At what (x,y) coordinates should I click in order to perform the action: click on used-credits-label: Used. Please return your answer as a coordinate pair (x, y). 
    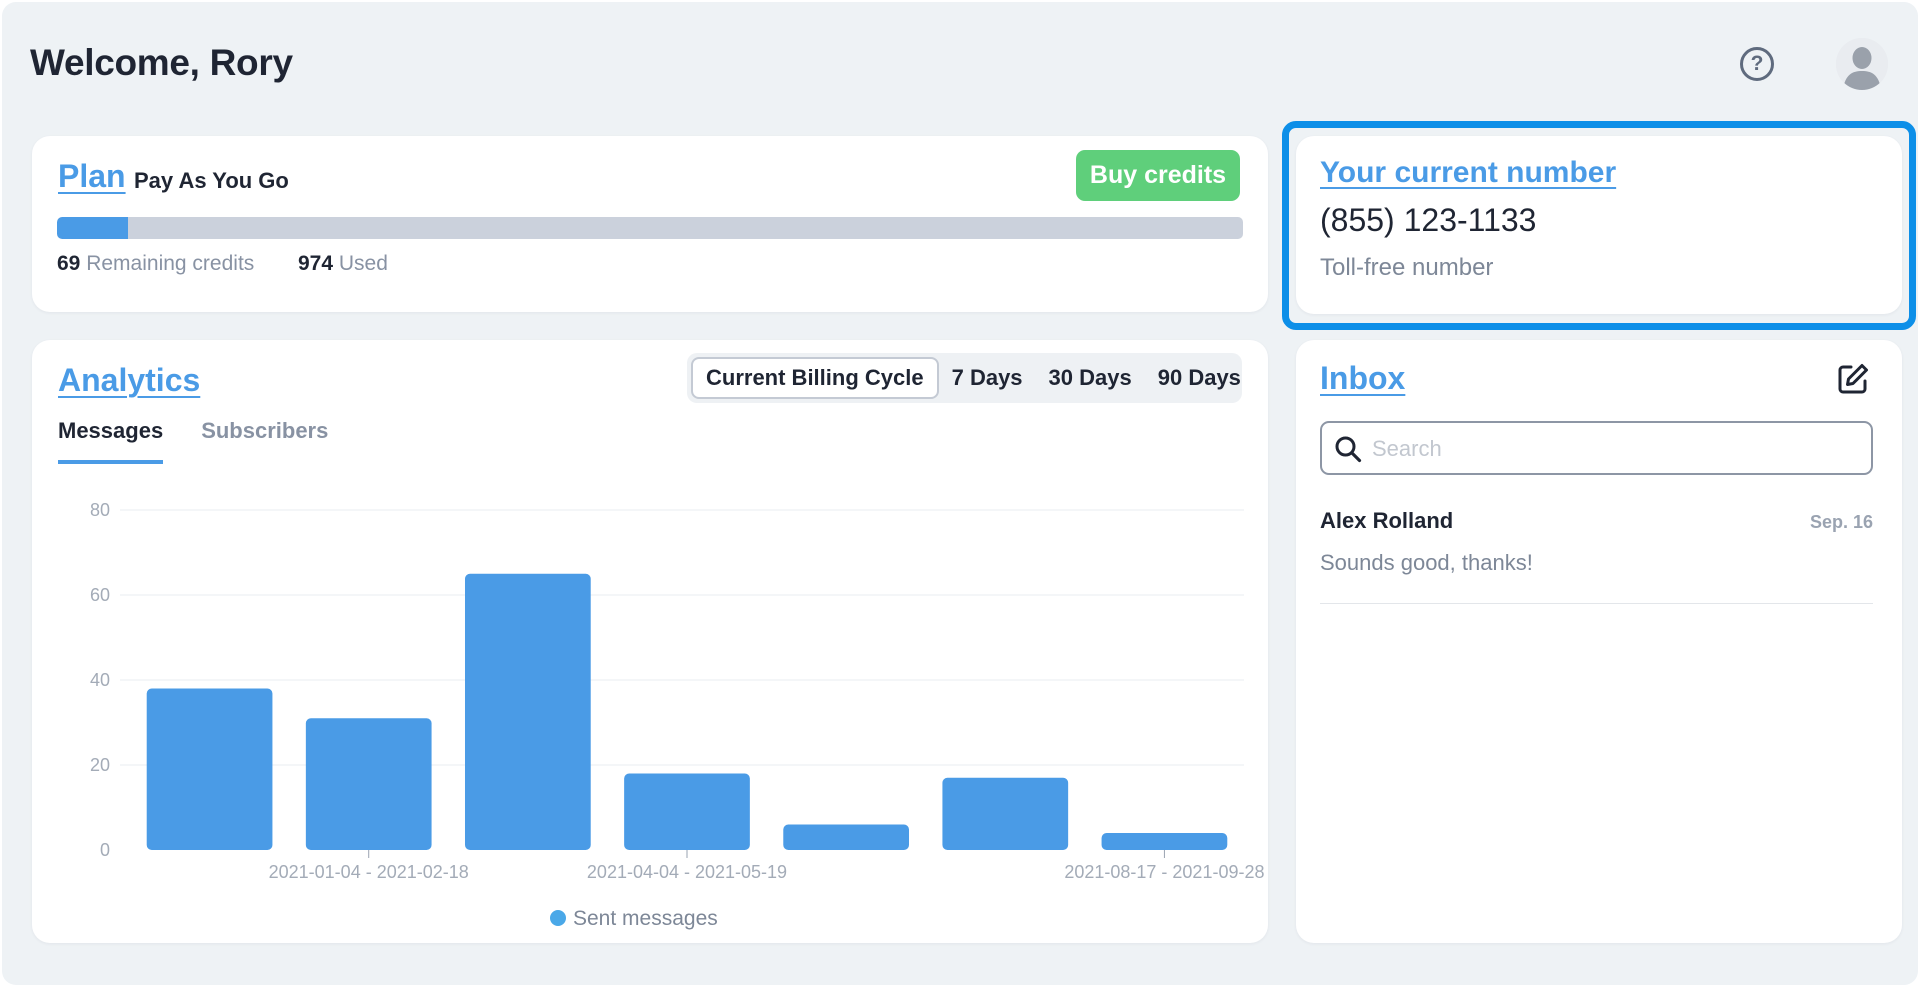
    Looking at the image, I should click on (363, 263).